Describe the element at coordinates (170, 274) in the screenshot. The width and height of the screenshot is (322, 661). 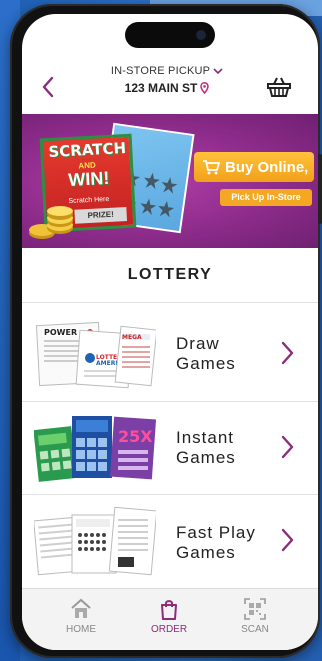
I see `page-title: LOTTERY` at that location.